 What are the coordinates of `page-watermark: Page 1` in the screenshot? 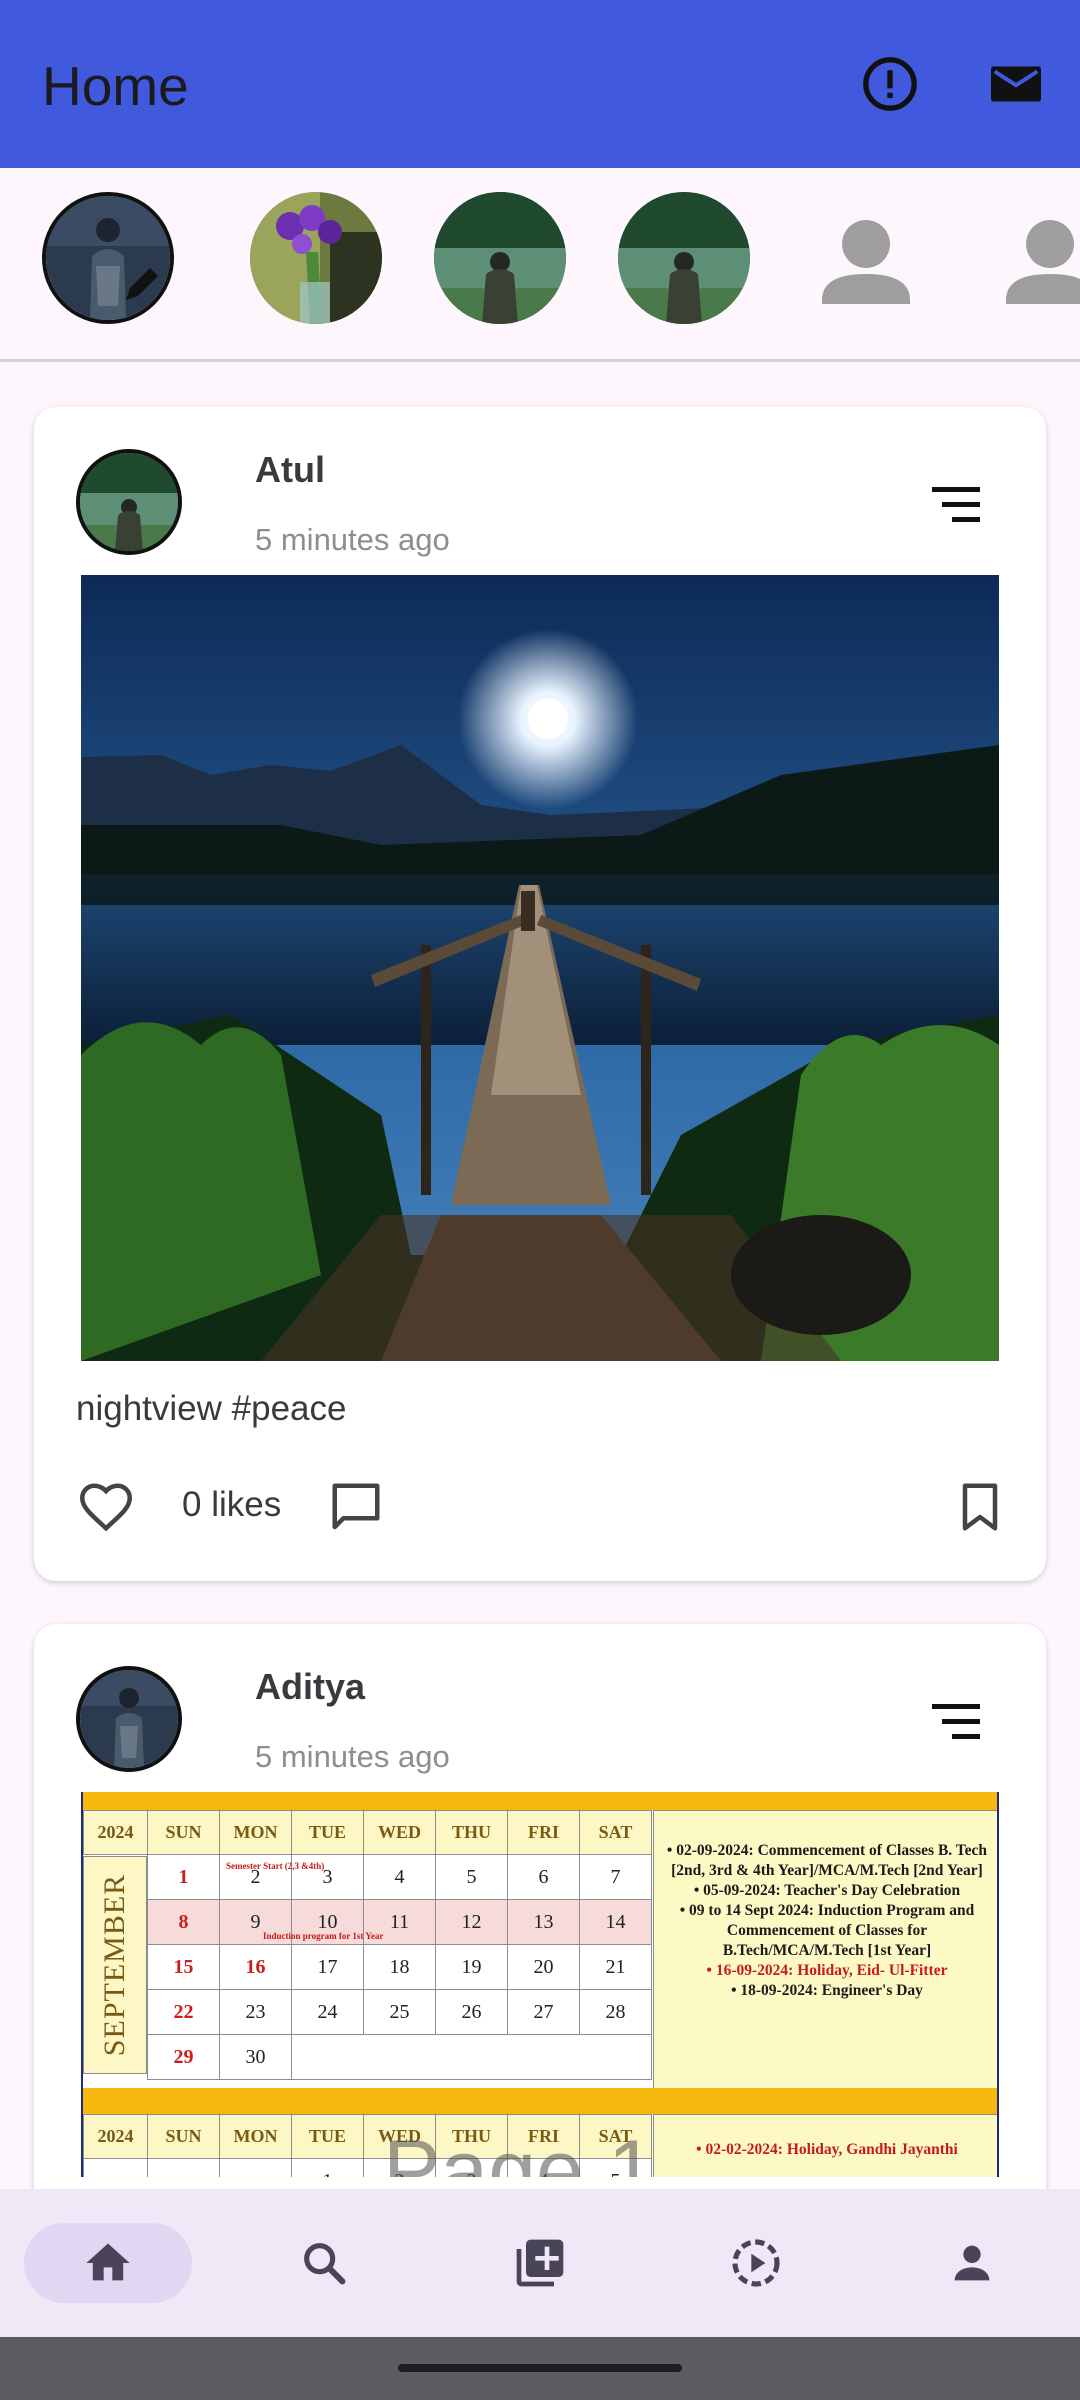 It's located at (519, 2150).